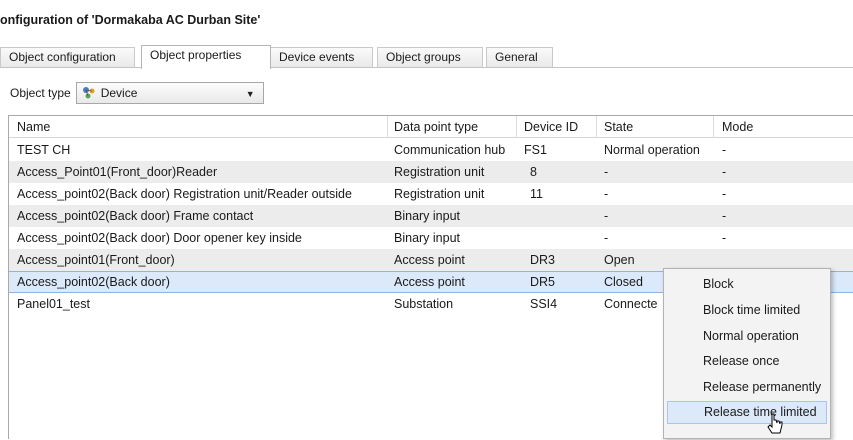 Image resolution: width=853 pixels, height=440 pixels. I want to click on cell-name: TEST CH, so click(44, 150).